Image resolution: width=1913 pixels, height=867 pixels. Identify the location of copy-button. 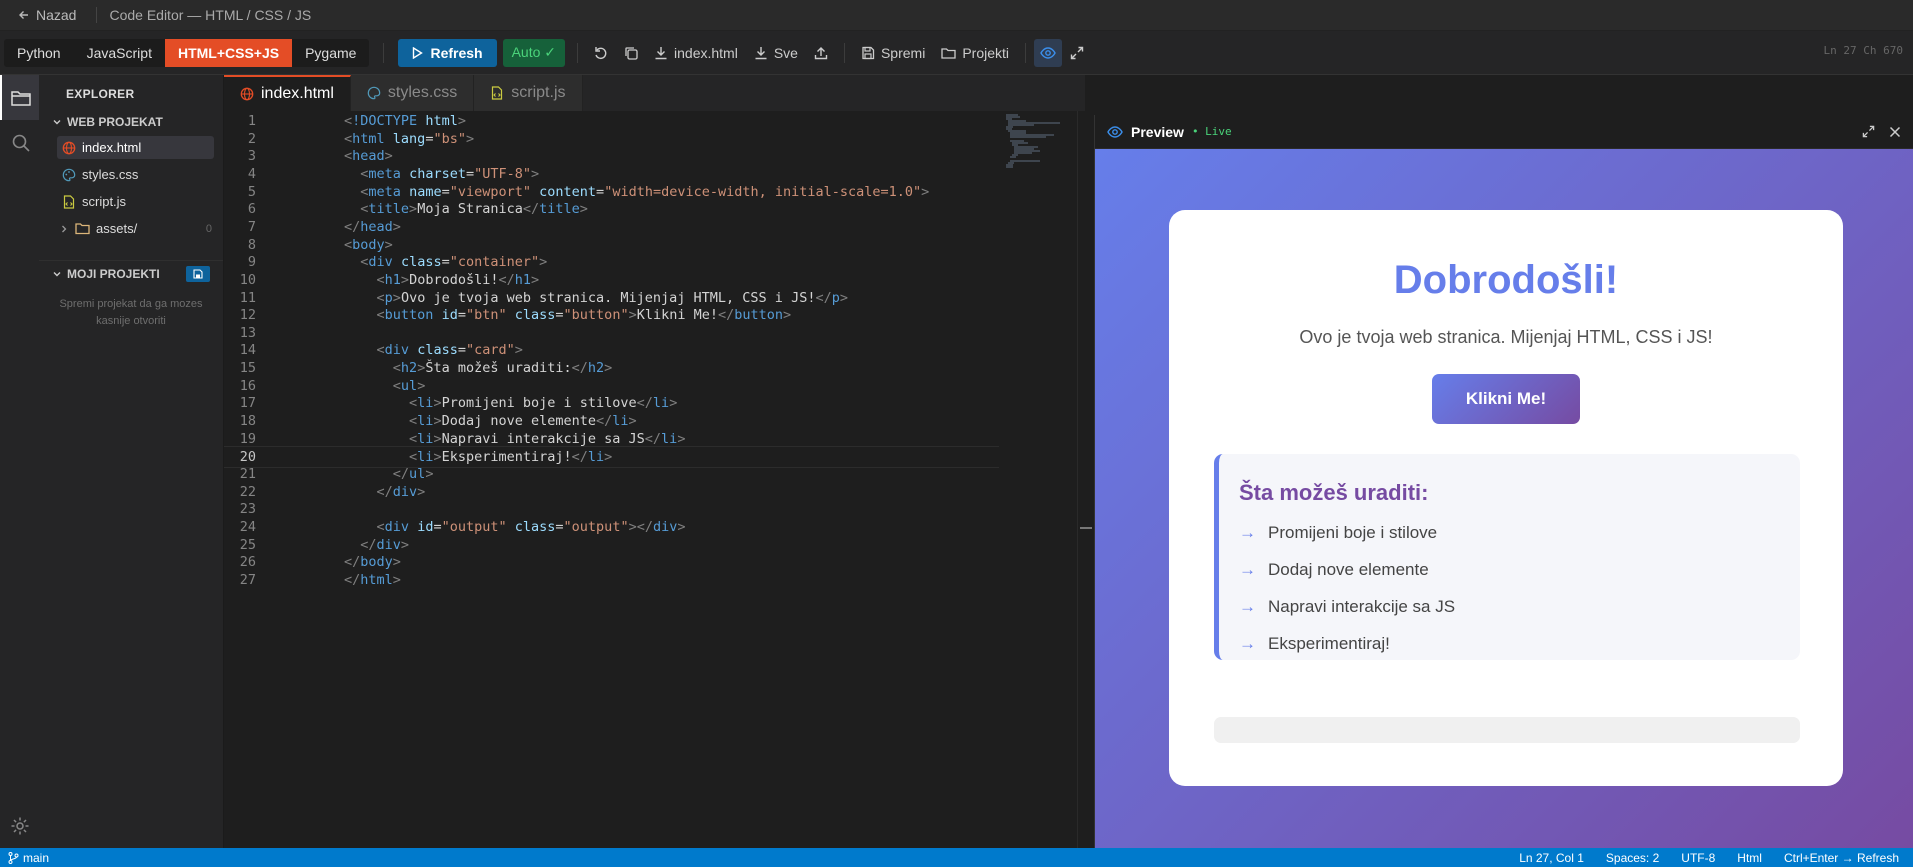
(631, 53).